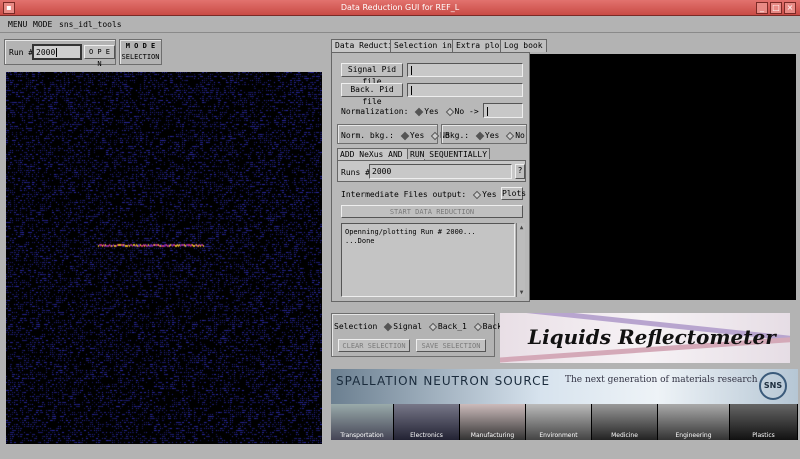 Image resolution: width=800 pixels, height=459 pixels. What do you see at coordinates (426, 435) in the screenshot?
I see `category-label: Electronics` at bounding box center [426, 435].